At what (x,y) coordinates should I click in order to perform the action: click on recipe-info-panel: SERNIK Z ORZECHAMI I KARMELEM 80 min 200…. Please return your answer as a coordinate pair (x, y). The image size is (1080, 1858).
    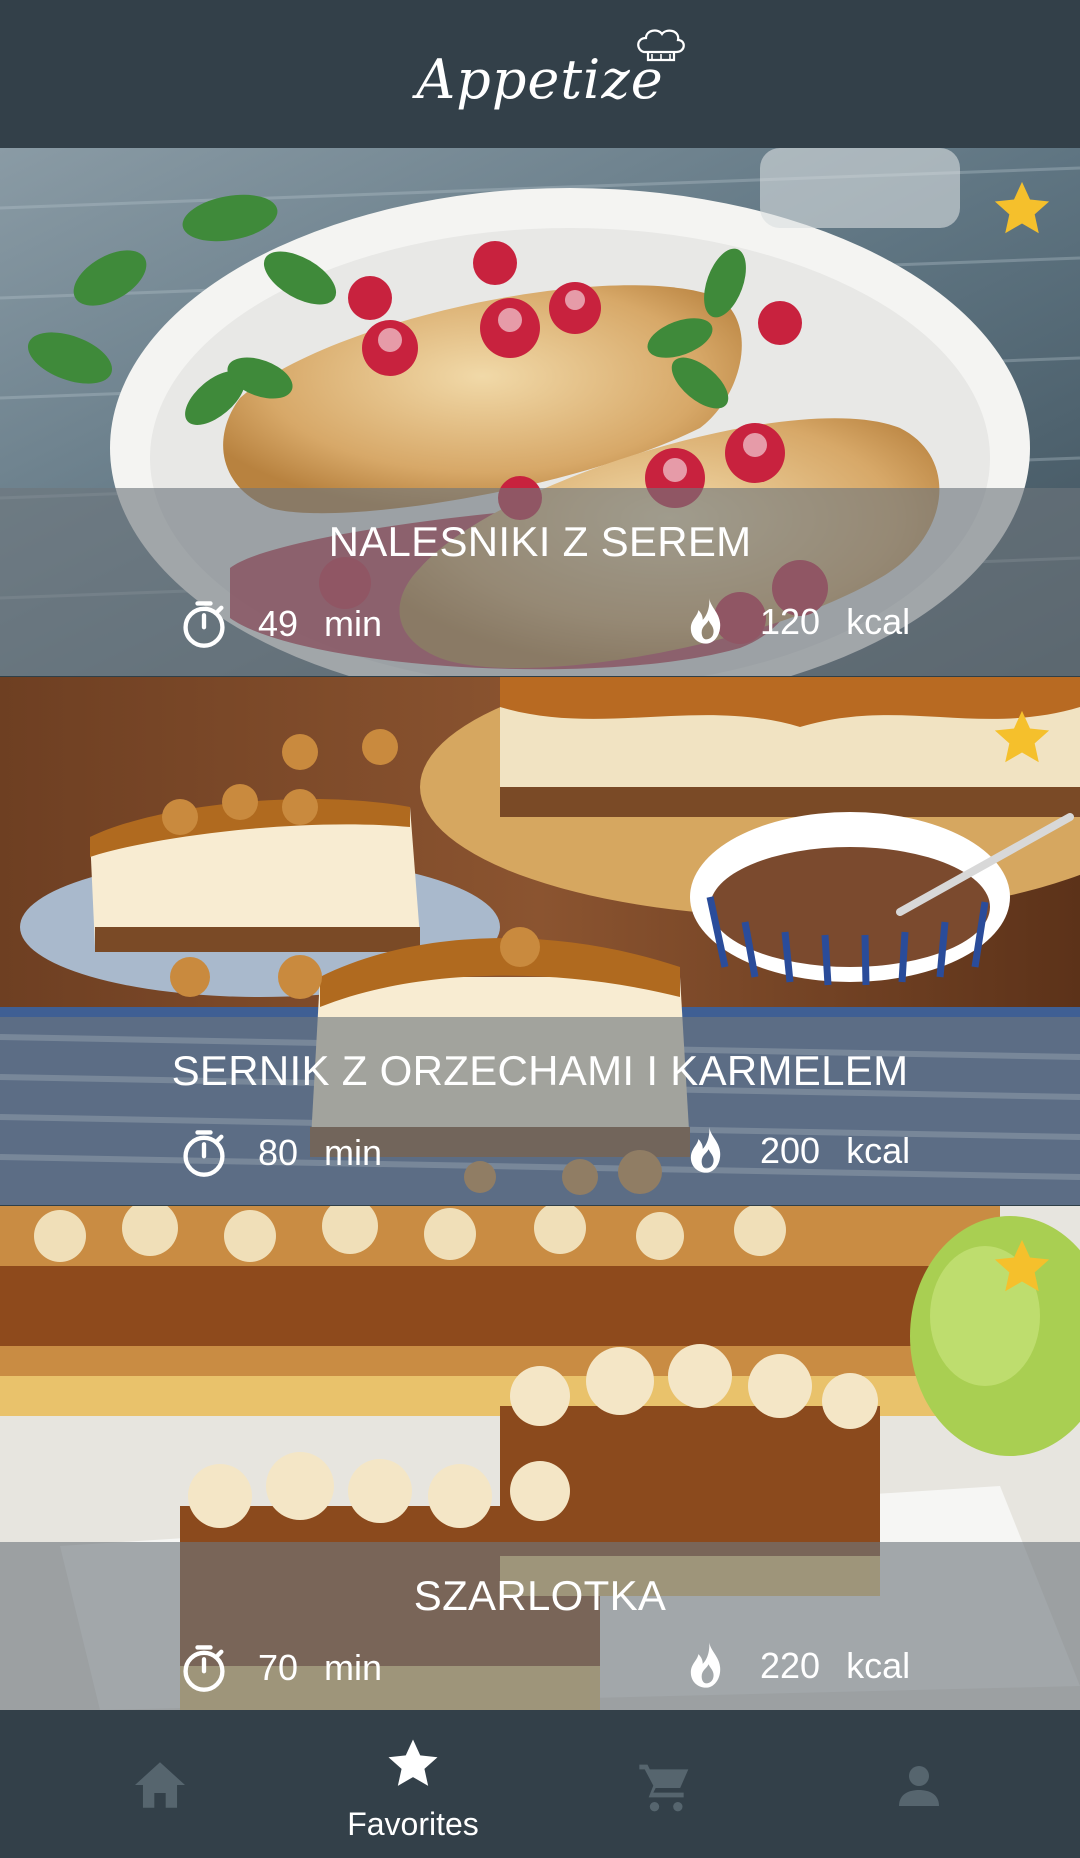
    Looking at the image, I should click on (540, 1111).